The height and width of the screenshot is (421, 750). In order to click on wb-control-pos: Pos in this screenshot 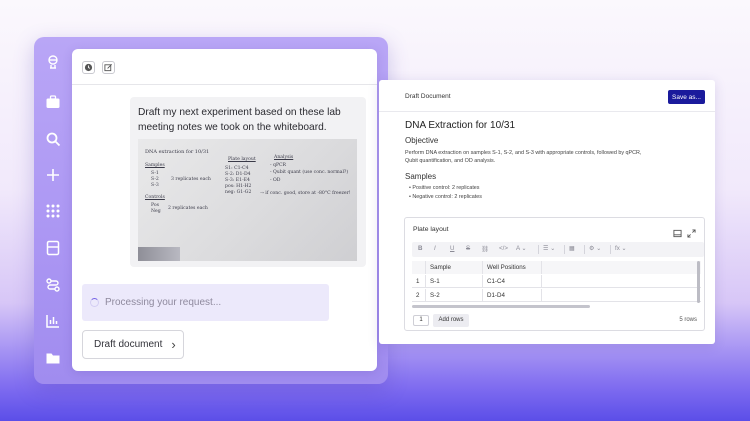, I will do `click(155, 205)`.